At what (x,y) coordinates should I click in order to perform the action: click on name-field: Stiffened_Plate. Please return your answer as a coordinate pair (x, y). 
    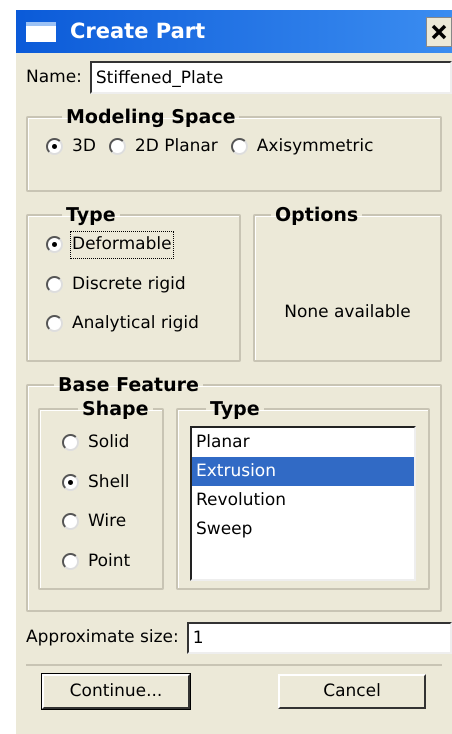
    Looking at the image, I should click on (271, 77).